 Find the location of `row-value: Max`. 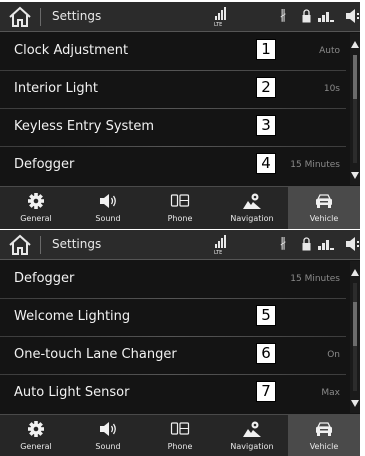

row-value: Max is located at coordinates (330, 393).